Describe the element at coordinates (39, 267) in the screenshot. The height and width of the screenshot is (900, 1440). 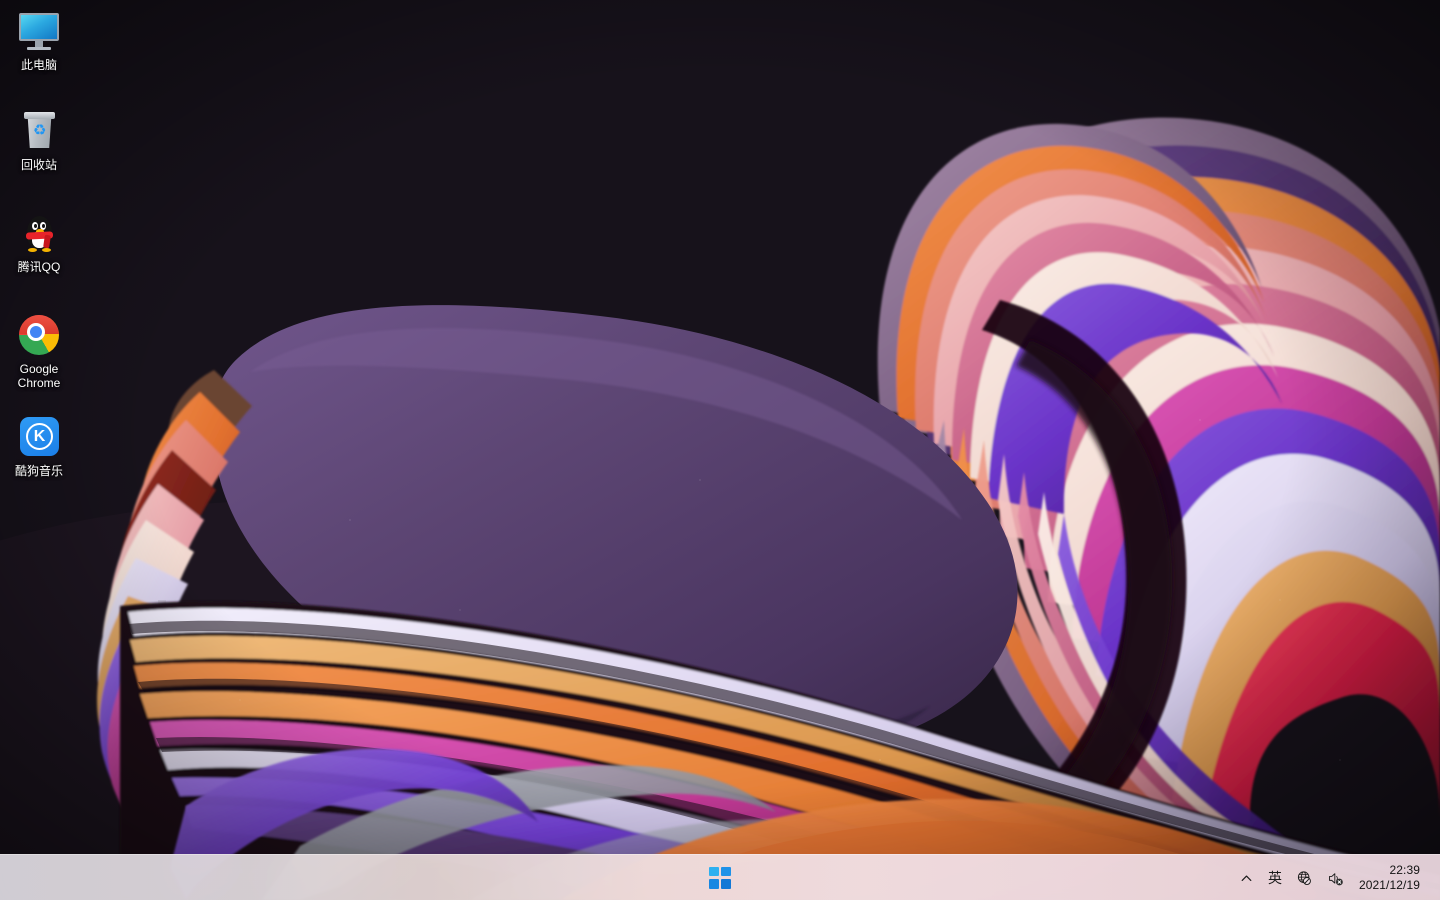
I see `desktop-icon-label: 腾讯QQ` at that location.